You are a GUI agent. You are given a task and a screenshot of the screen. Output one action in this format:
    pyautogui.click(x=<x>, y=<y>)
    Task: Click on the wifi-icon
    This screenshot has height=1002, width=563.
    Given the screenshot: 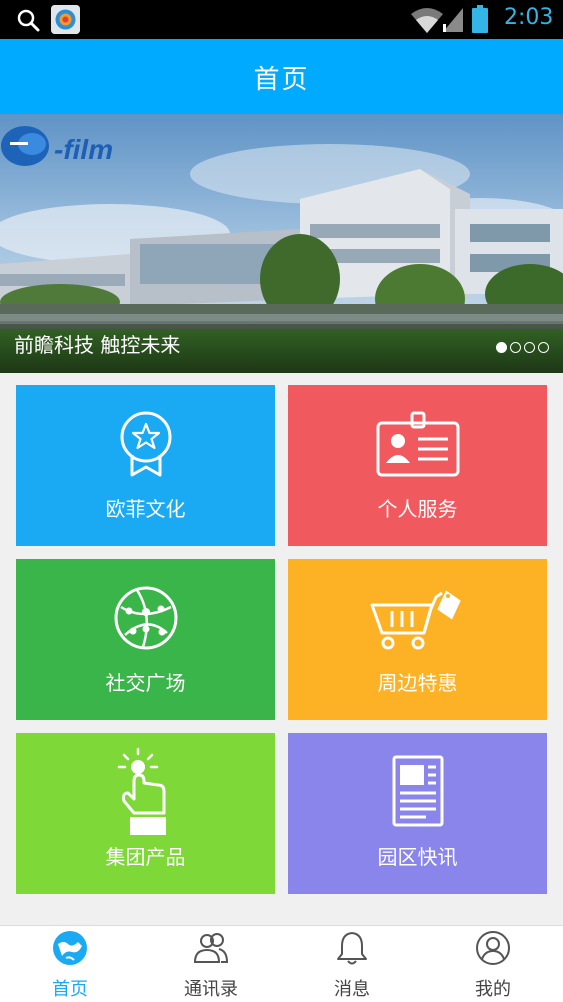 What is the action you would take?
    pyautogui.click(x=427, y=20)
    